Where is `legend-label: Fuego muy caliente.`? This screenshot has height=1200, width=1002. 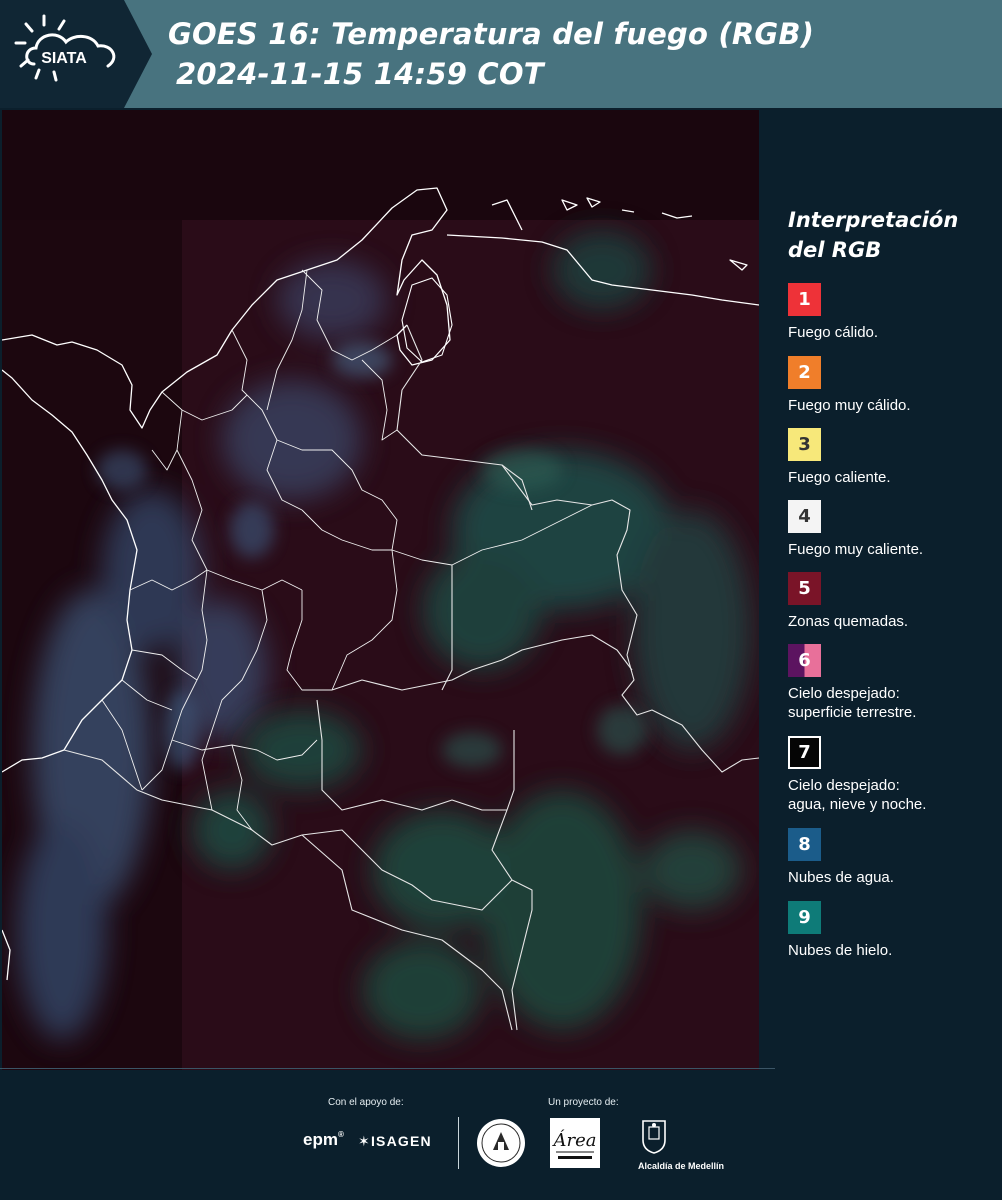 legend-label: Fuego muy caliente. is located at coordinates (856, 549).